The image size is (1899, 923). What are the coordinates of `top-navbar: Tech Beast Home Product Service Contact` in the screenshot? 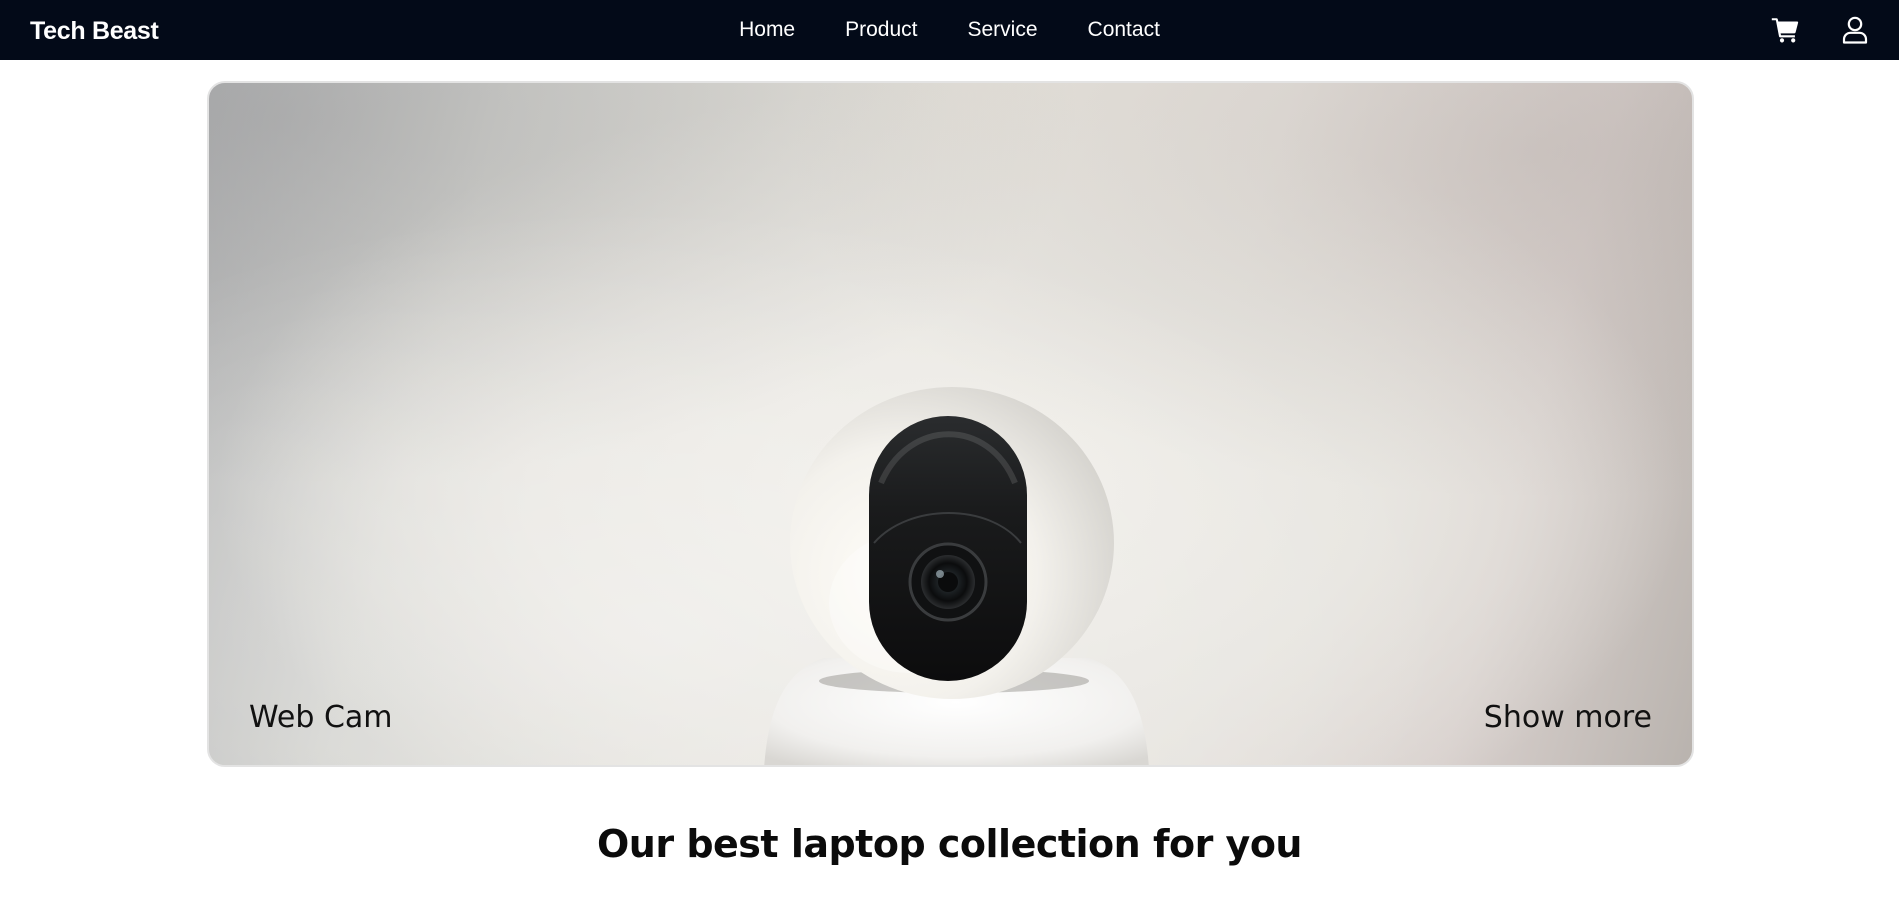 It's located at (949, 30).